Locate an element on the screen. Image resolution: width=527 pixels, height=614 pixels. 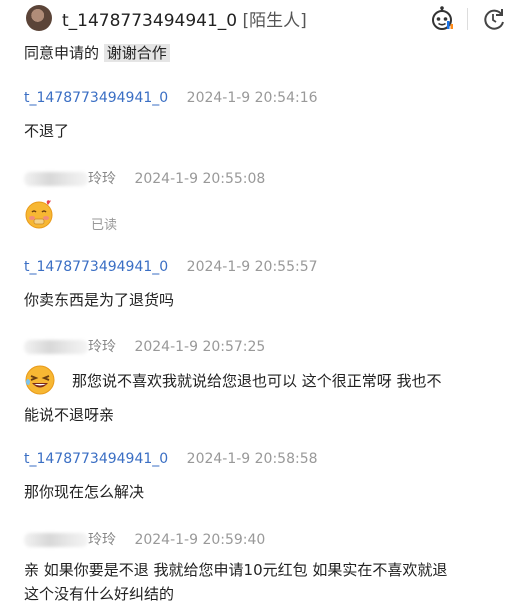
message-text: 你卖东西是为了退货吗 is located at coordinates (99, 300).